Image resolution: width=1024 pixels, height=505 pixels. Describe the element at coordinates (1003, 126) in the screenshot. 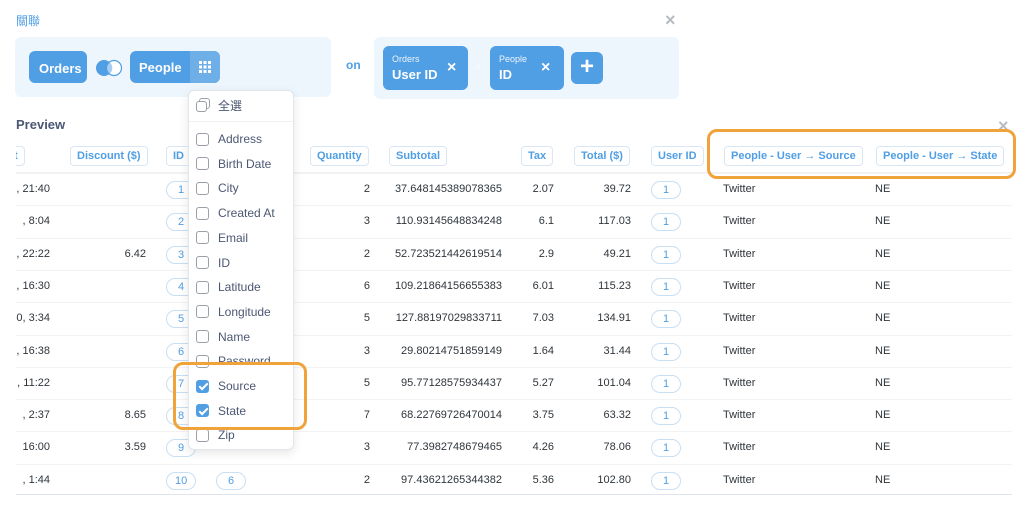

I see `close-preview-icon: ×` at that location.